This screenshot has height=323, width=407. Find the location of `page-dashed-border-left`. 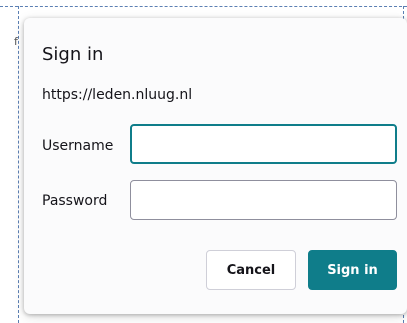

page-dashed-border-left is located at coordinates (18, 164).